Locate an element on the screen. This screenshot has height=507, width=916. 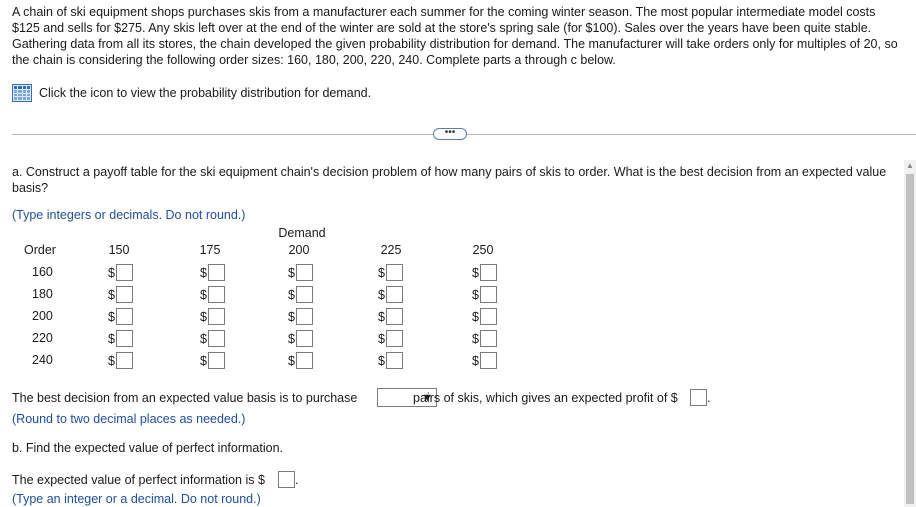
decision-period: . is located at coordinates (709, 398).